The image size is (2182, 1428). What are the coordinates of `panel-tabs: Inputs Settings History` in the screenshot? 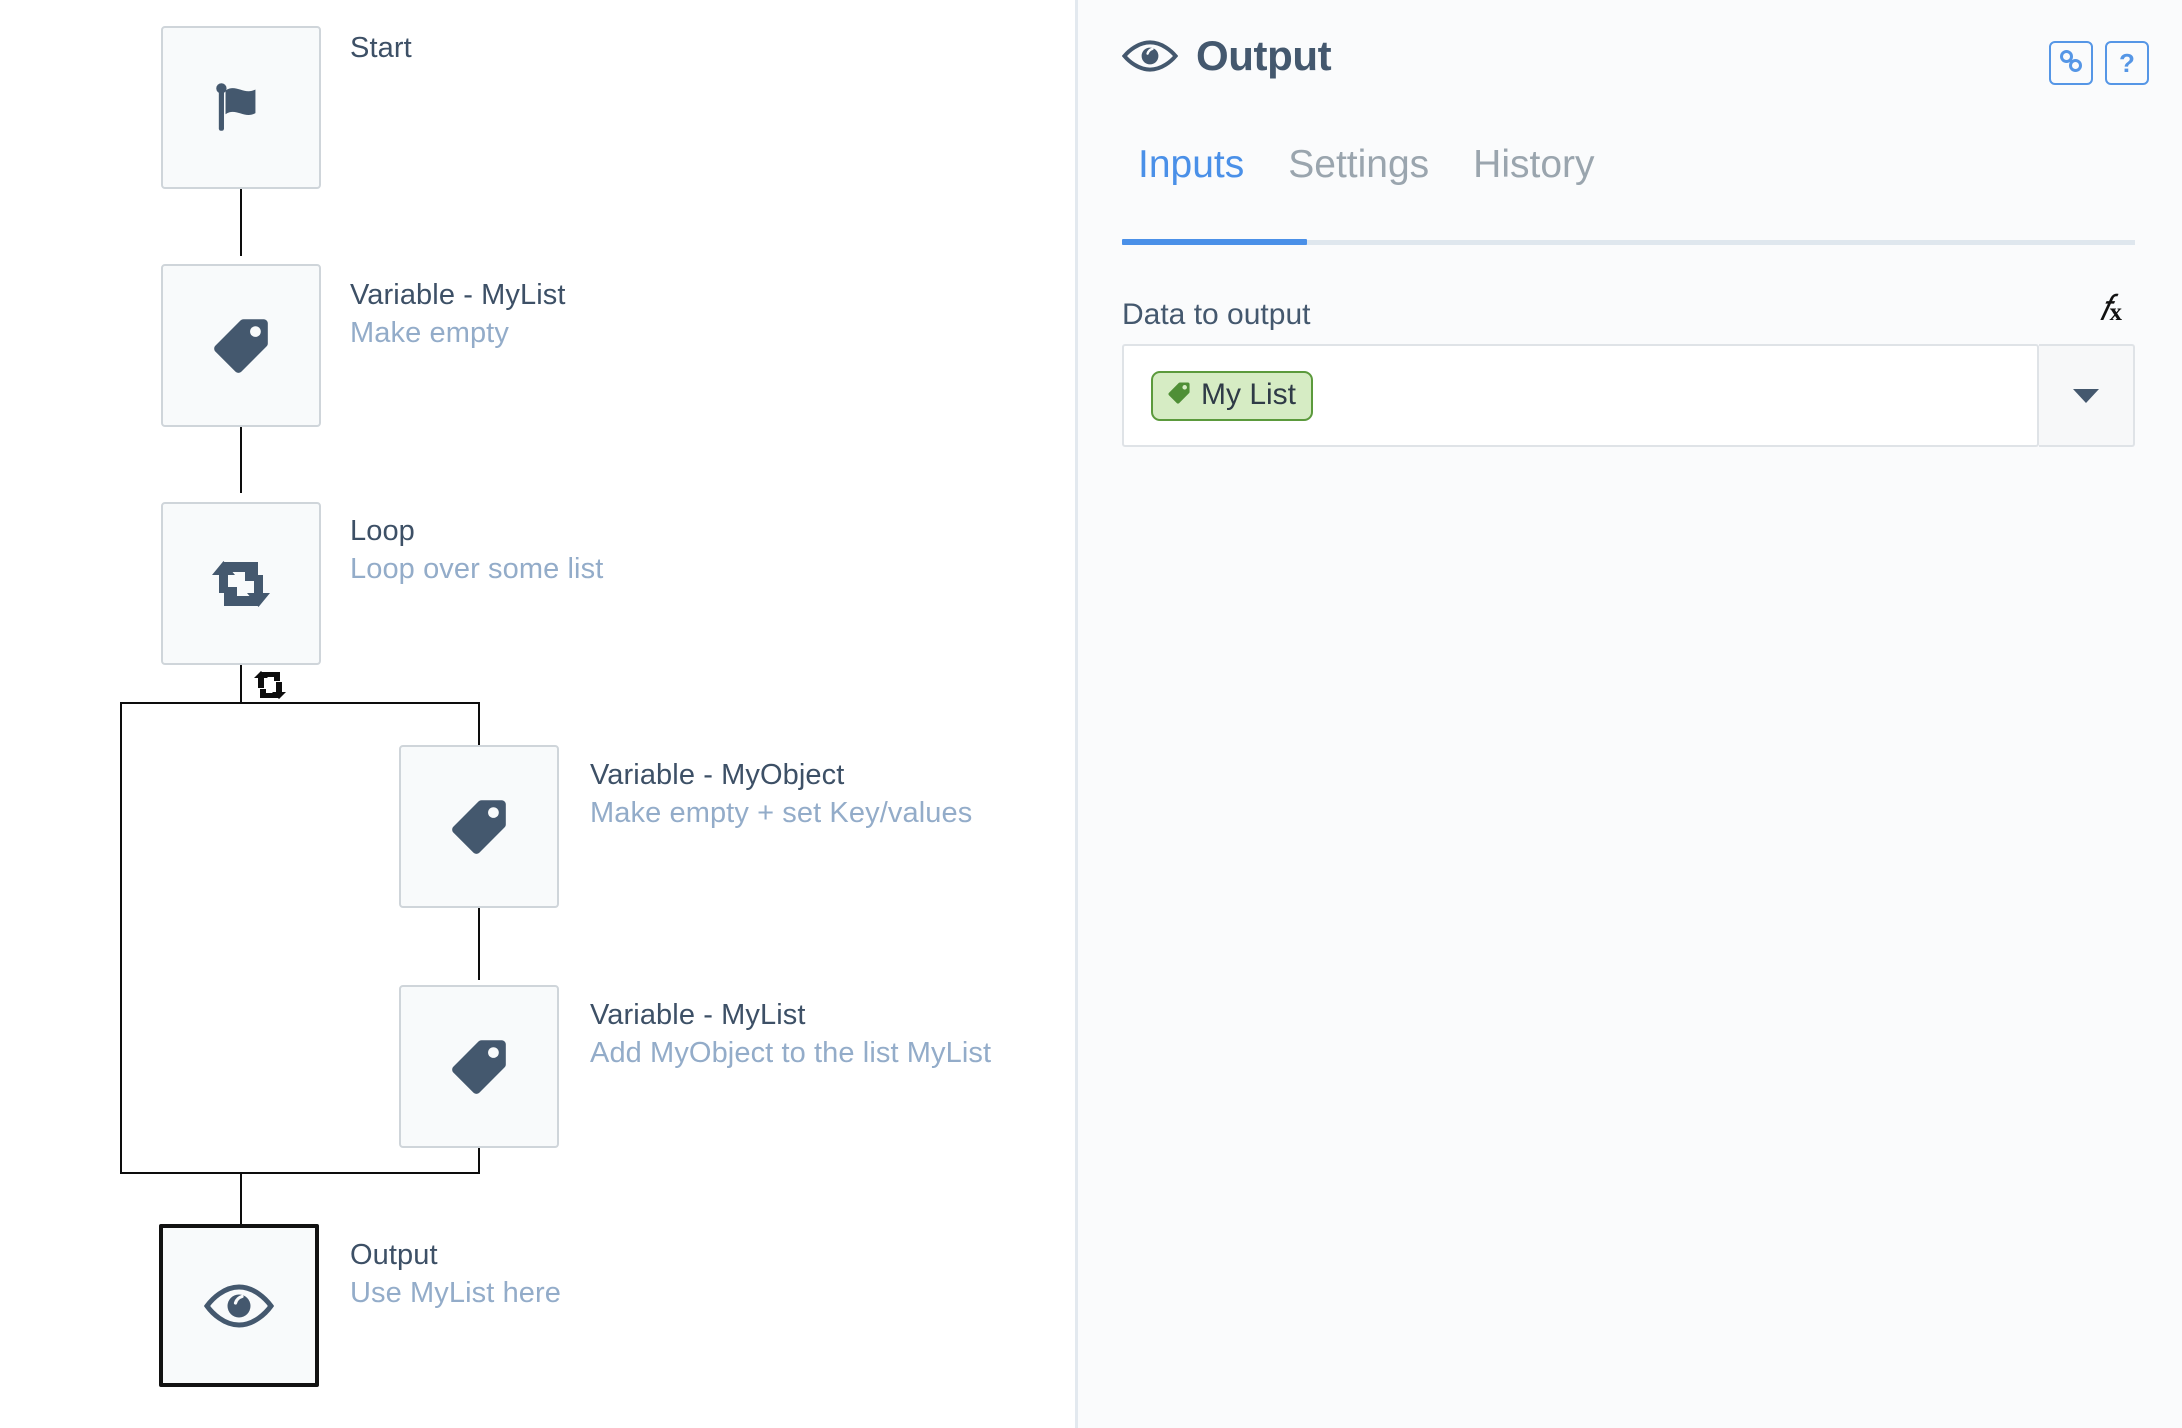 It's located at (1652, 177).